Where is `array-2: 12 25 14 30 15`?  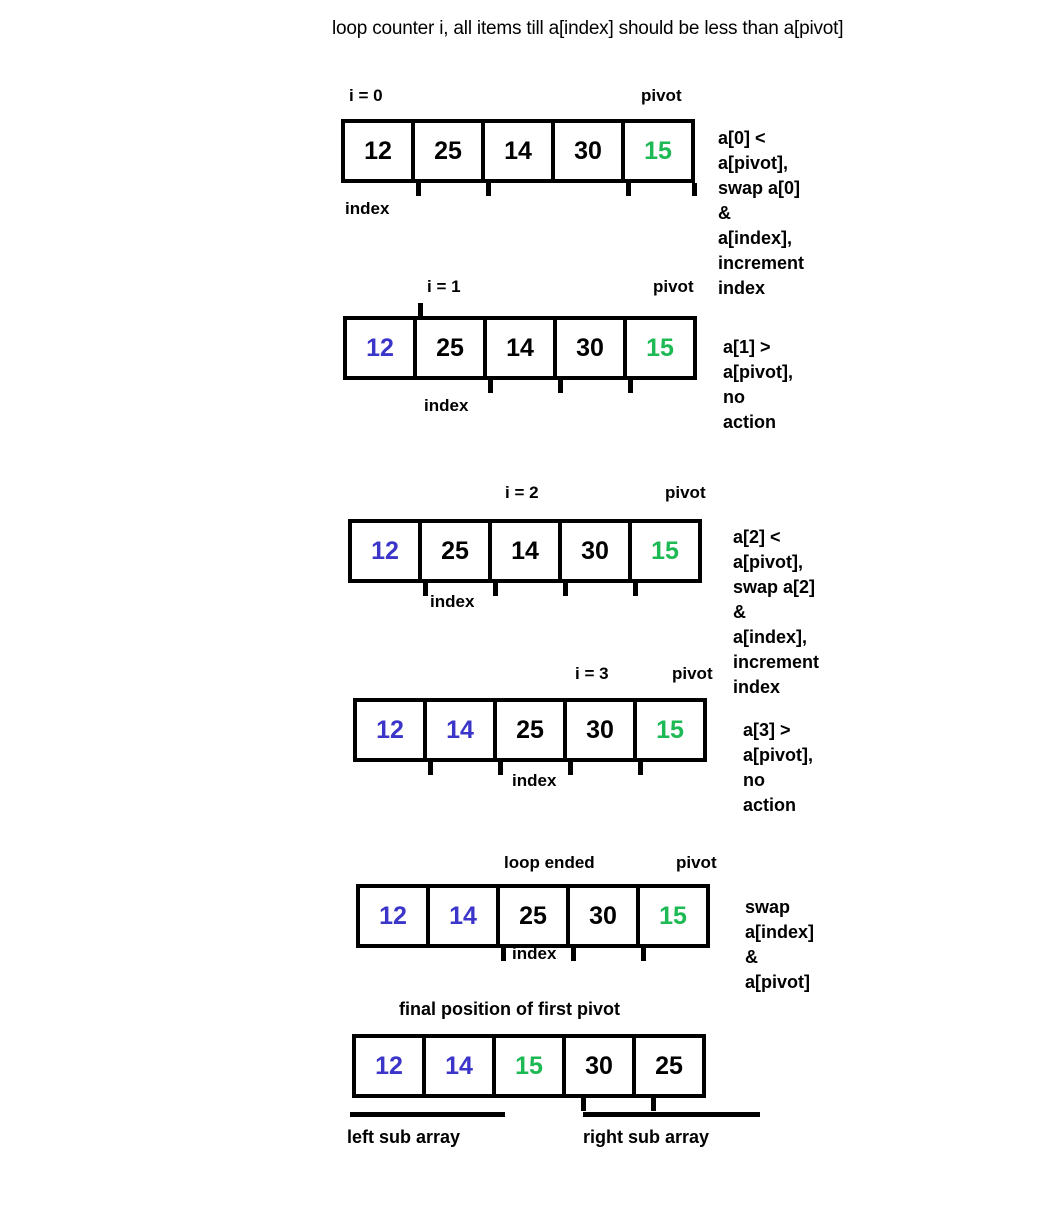
array-2: 12 25 14 30 15 is located at coordinates (525, 551).